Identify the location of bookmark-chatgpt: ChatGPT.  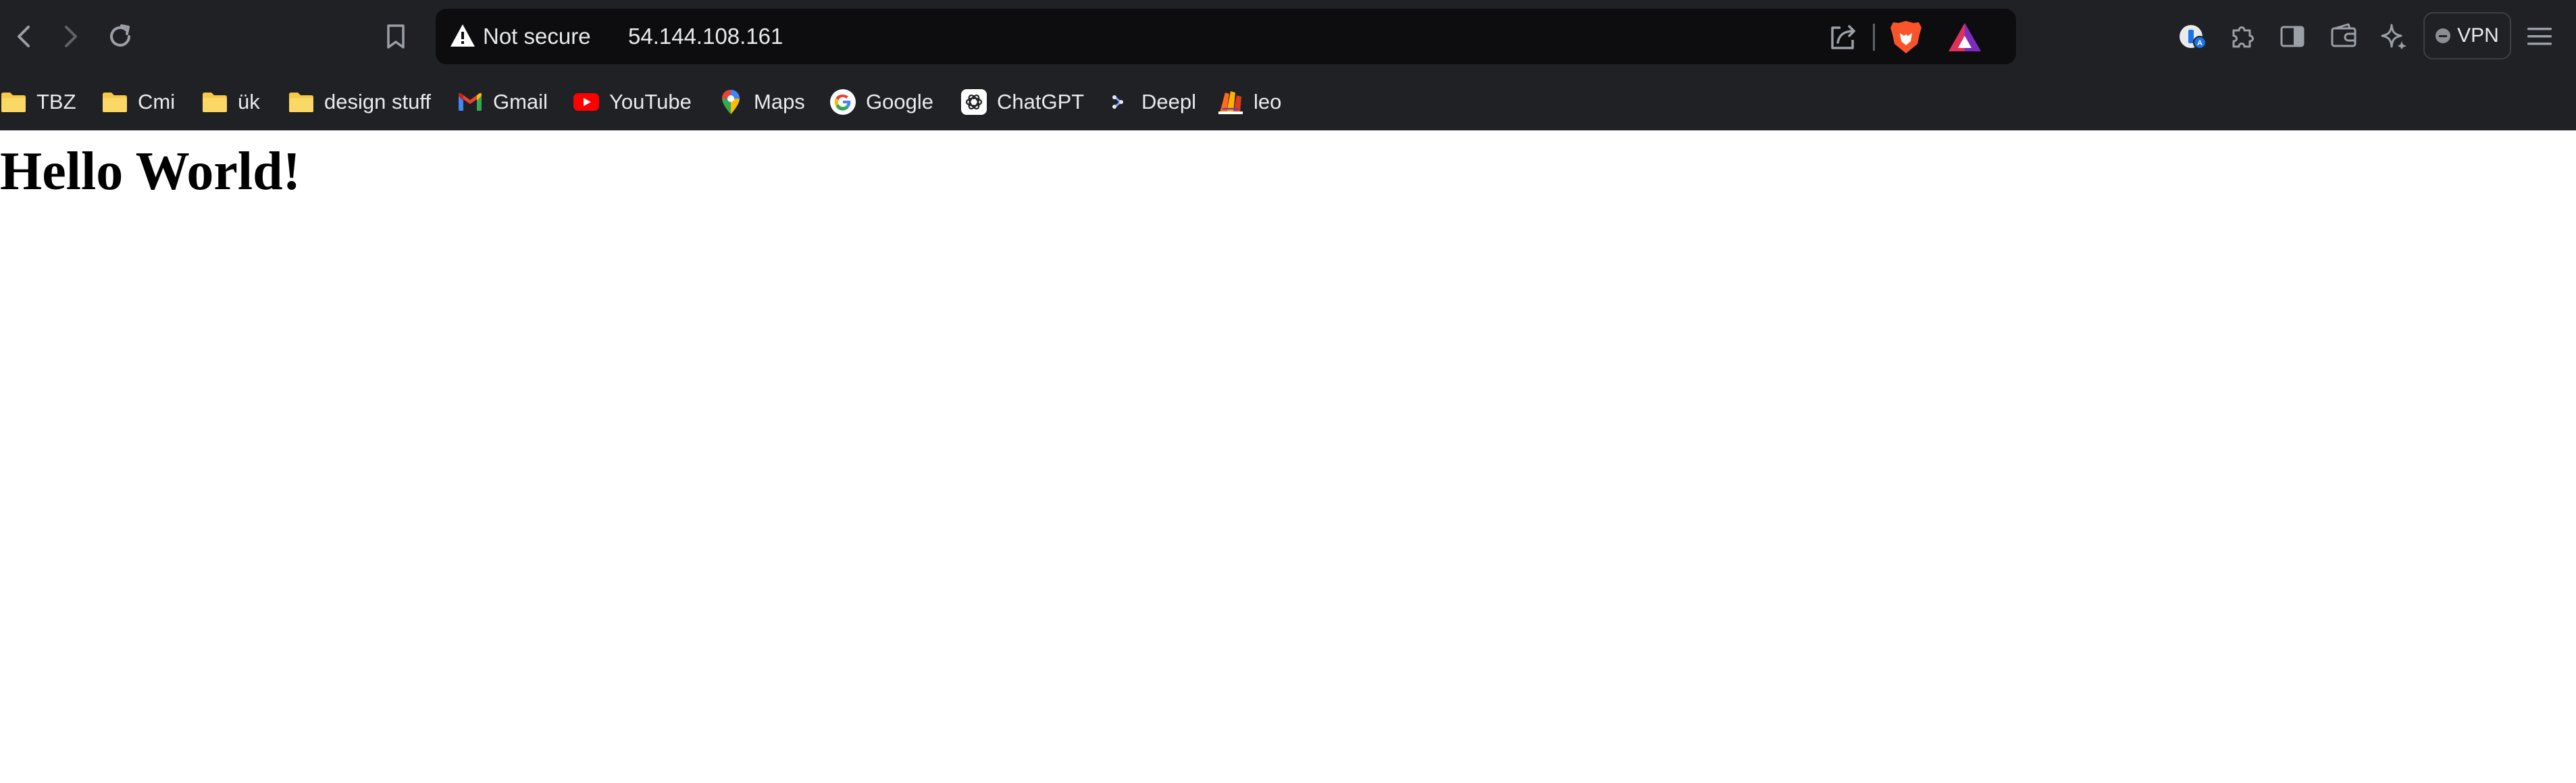
(1022, 102).